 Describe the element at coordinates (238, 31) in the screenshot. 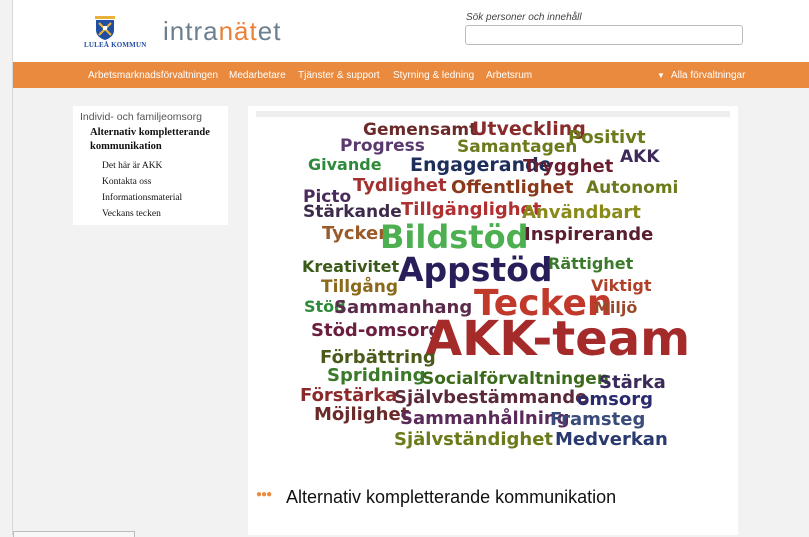

I see `brand-accent: nät` at that location.